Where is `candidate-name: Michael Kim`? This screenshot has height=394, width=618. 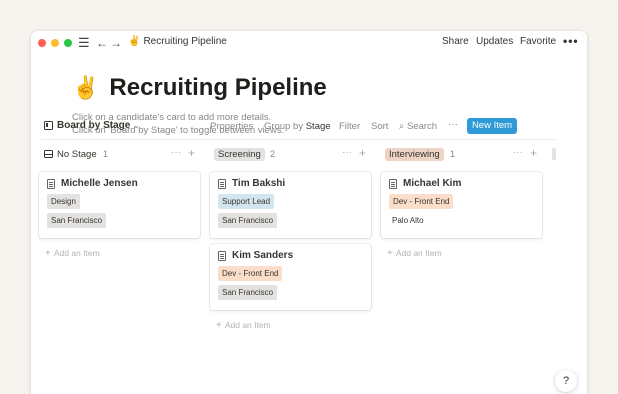
candidate-name: Michael Kim is located at coordinates (432, 183).